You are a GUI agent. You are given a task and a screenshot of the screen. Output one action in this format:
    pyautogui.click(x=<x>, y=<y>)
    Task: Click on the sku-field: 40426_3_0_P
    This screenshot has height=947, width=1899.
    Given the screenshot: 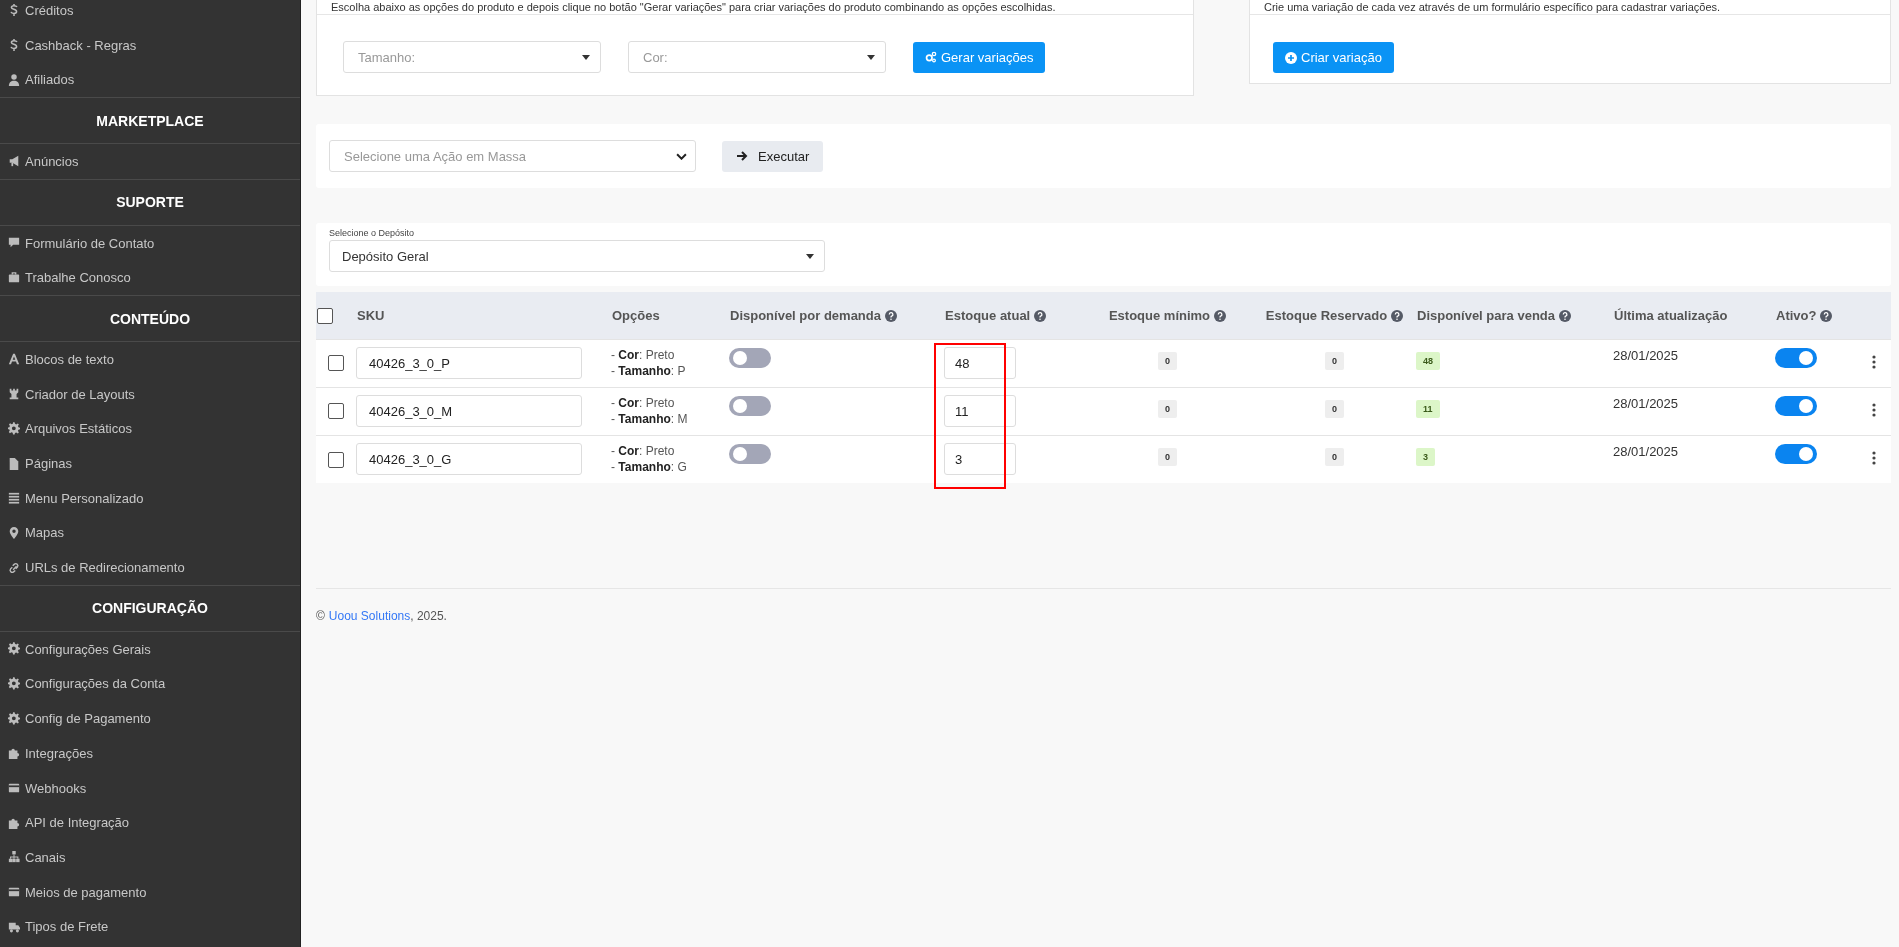 What is the action you would take?
    pyautogui.click(x=469, y=363)
    